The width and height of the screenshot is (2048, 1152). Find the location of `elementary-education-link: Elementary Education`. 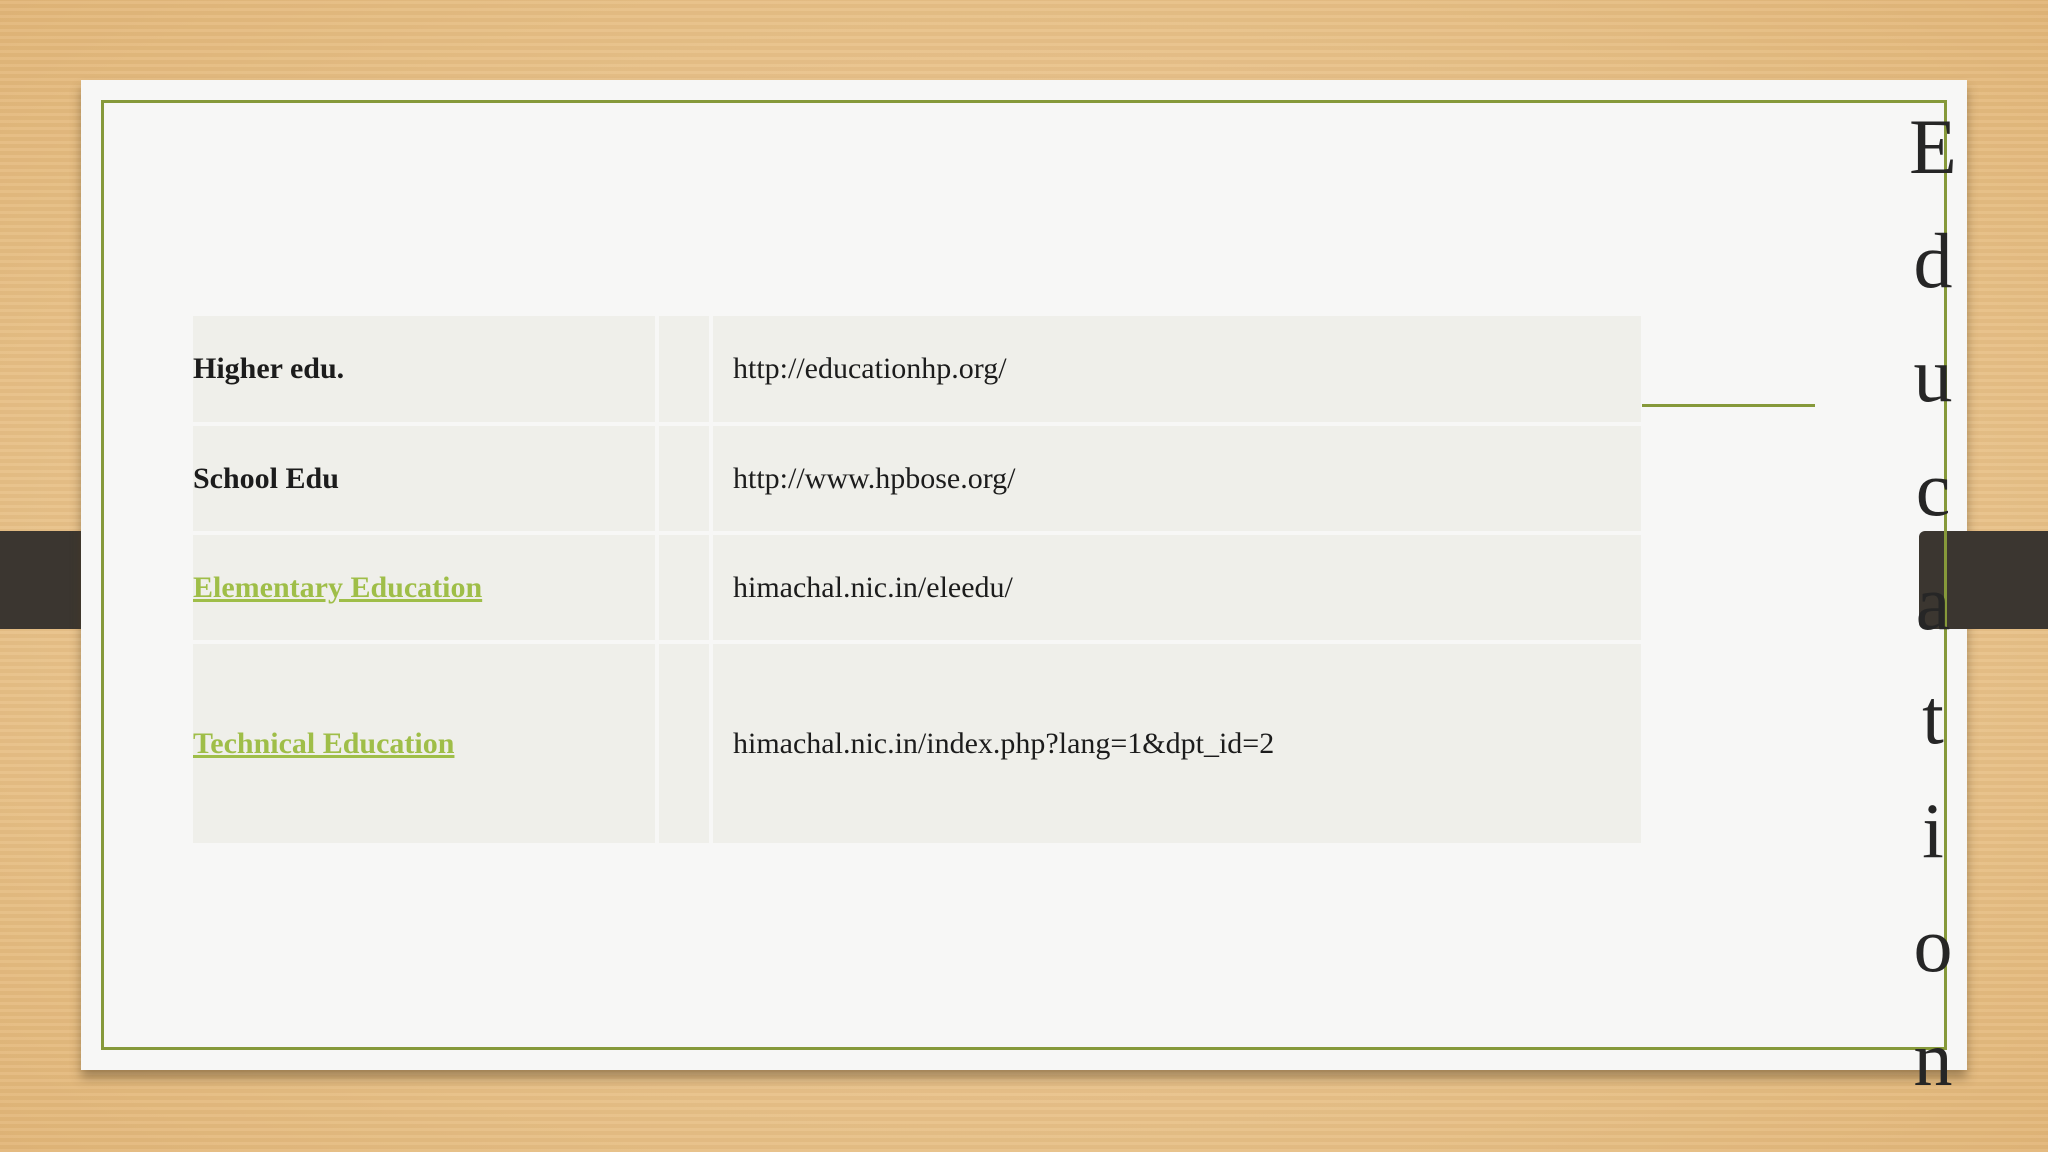

elementary-education-link: Elementary Education is located at coordinates (337, 588).